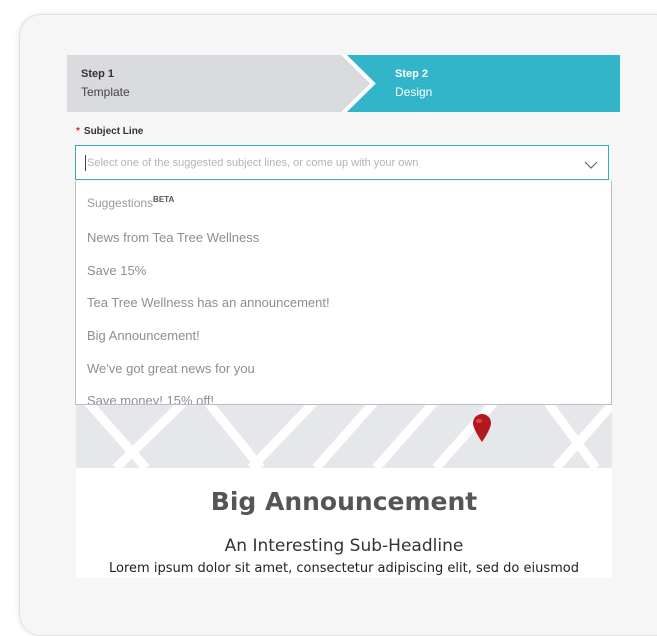 The image size is (657, 636). What do you see at coordinates (344, 546) in the screenshot?
I see `preview-subheadline: An Interesting Sub-Headline` at bounding box center [344, 546].